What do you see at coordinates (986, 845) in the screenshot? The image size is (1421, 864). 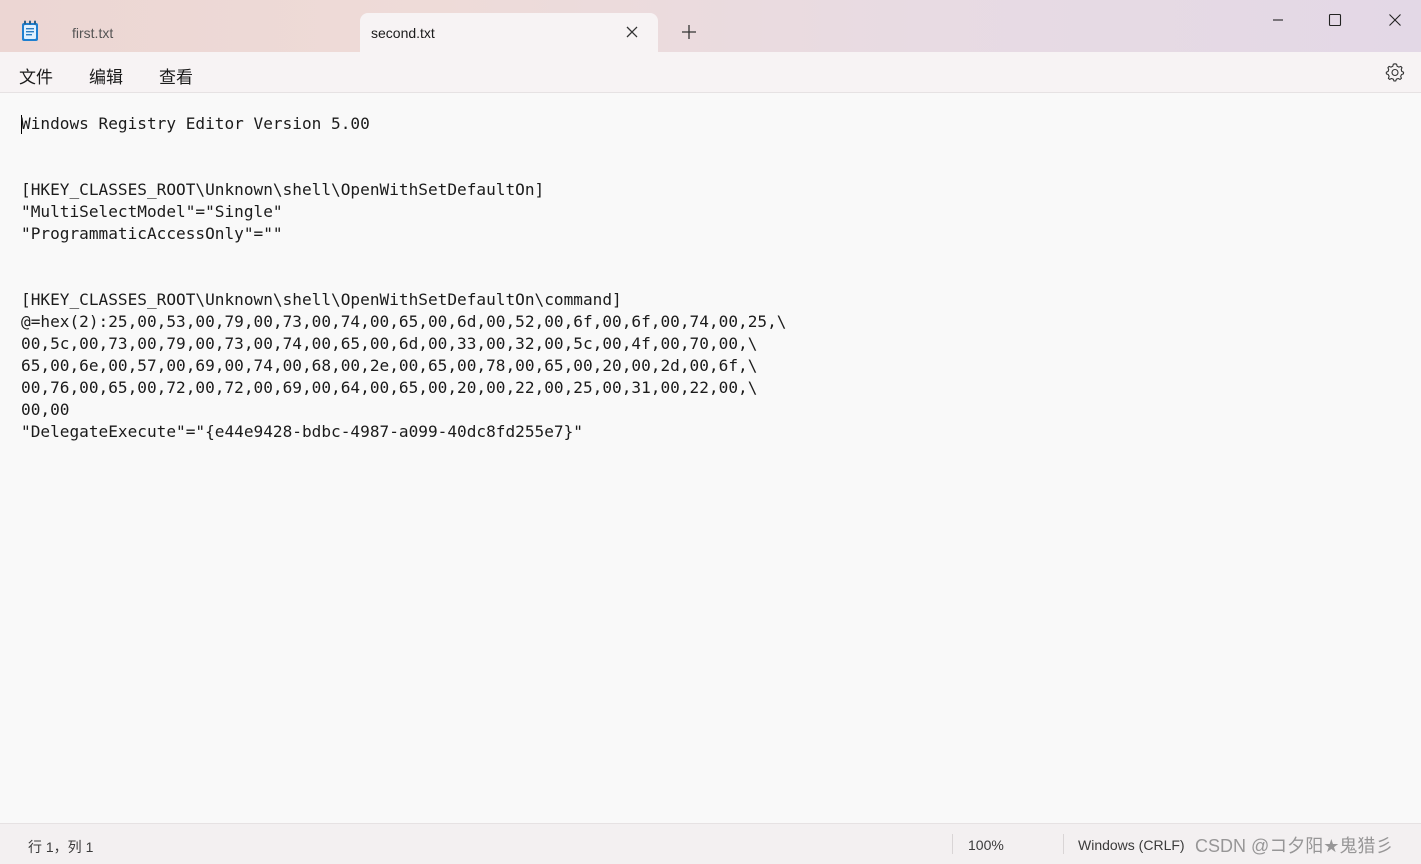 I see `zoom-level: 100%` at bounding box center [986, 845].